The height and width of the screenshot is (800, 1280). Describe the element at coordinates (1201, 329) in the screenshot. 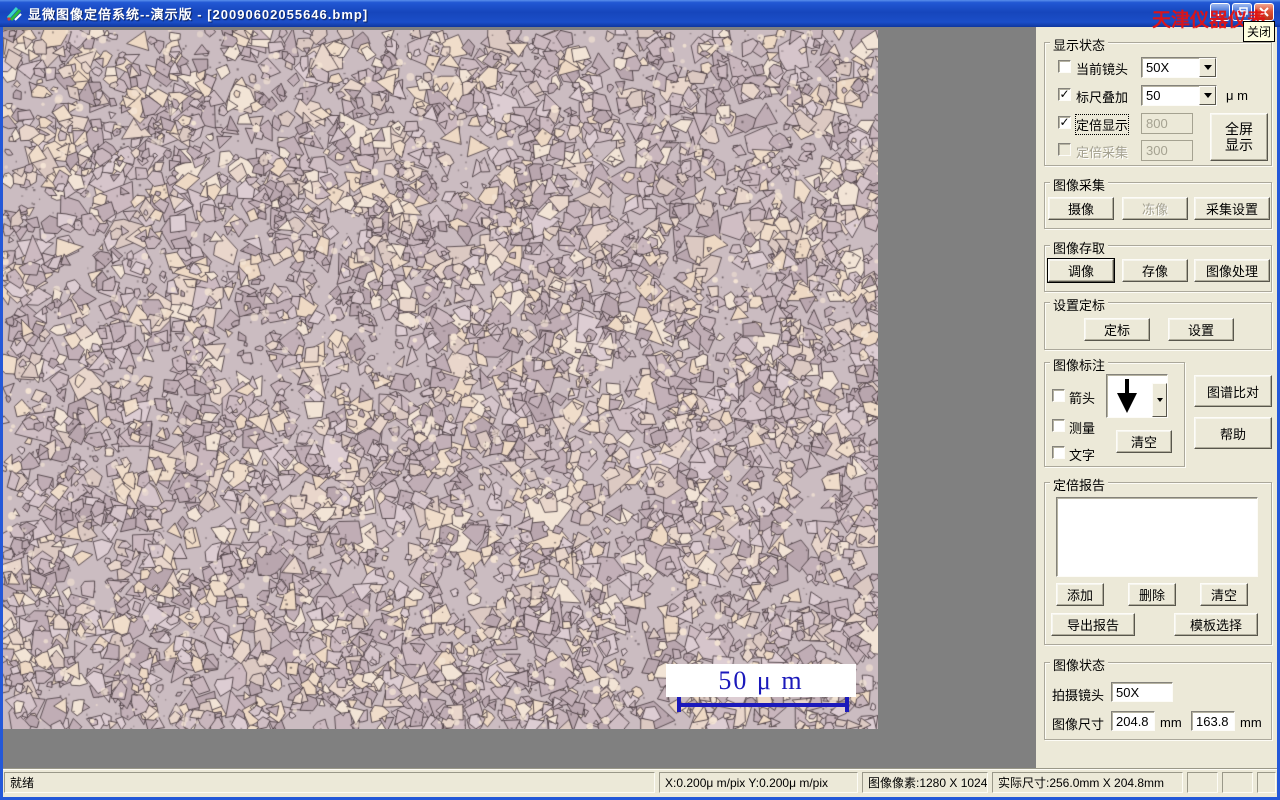

I see `settings-button: 设置` at that location.